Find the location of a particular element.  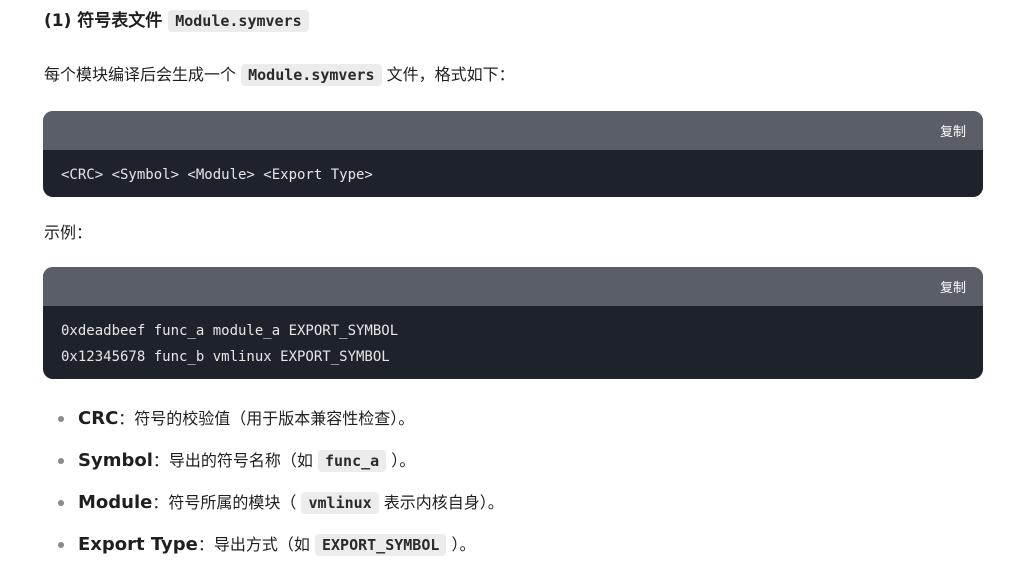

field-term: Export Type is located at coordinates (138, 544).